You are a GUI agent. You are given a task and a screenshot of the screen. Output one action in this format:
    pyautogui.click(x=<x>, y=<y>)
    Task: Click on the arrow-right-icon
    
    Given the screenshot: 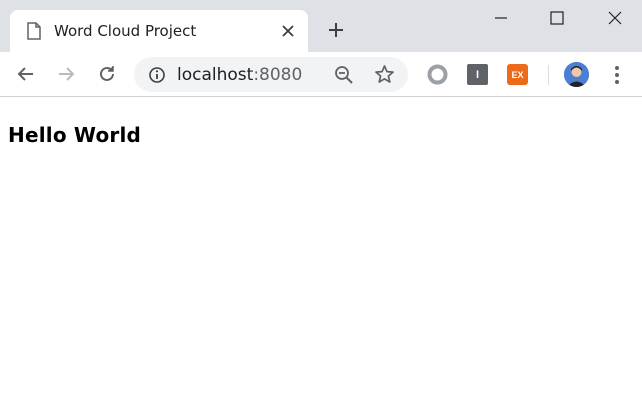 What is the action you would take?
    pyautogui.click(x=67, y=74)
    